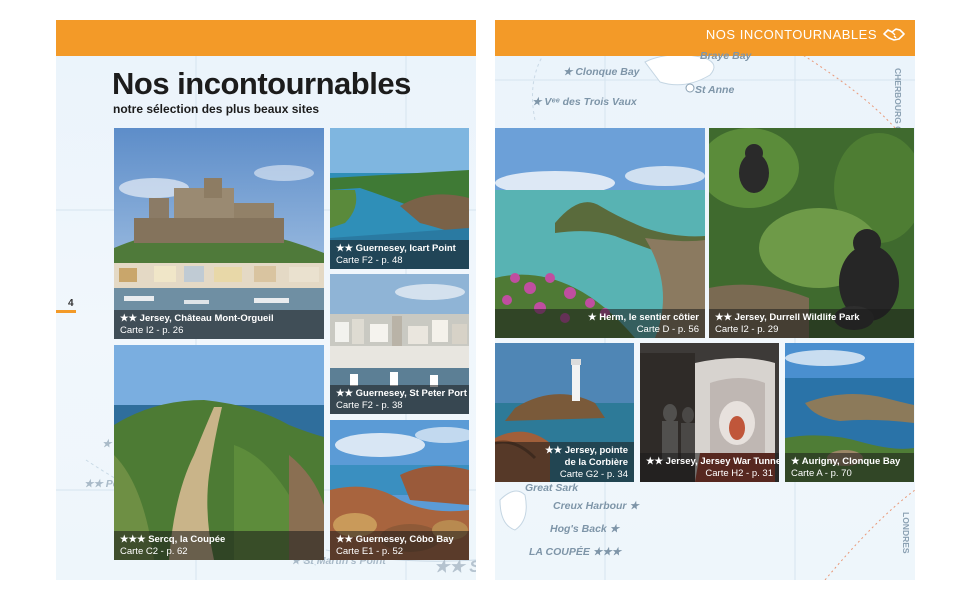 The height and width of the screenshot is (600, 970). I want to click on caption-title: ★★ Jersey, Château Mont-Orgueil, so click(197, 318).